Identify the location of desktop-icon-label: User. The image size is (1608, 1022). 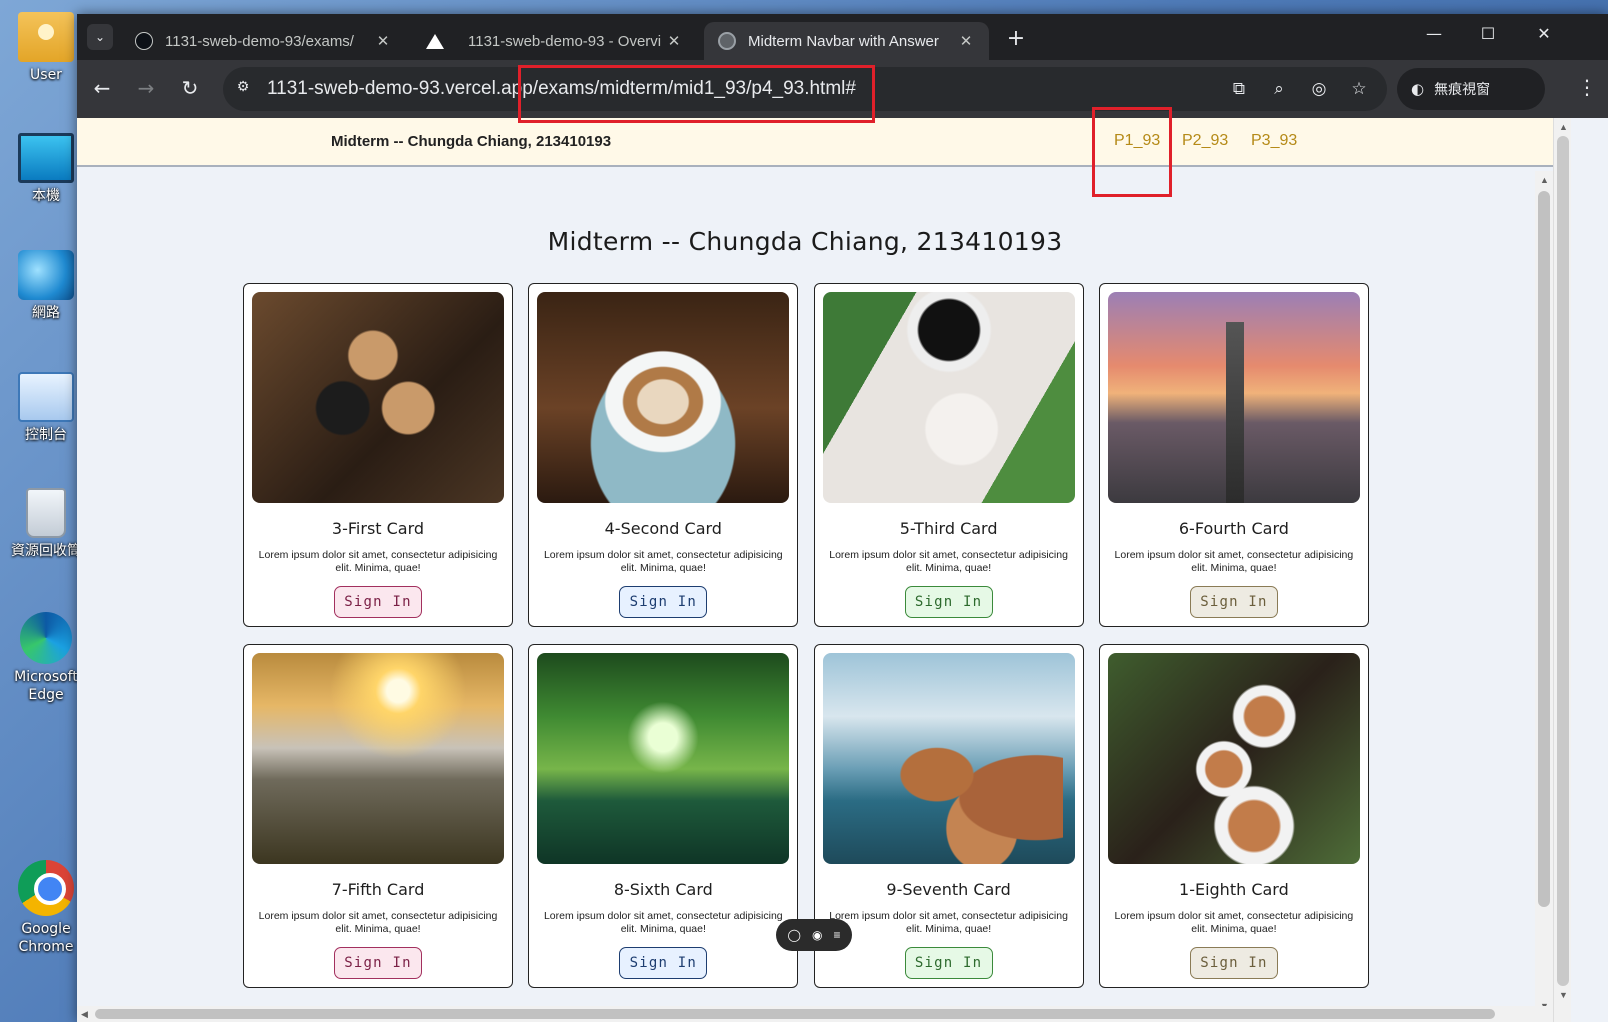
(46, 75).